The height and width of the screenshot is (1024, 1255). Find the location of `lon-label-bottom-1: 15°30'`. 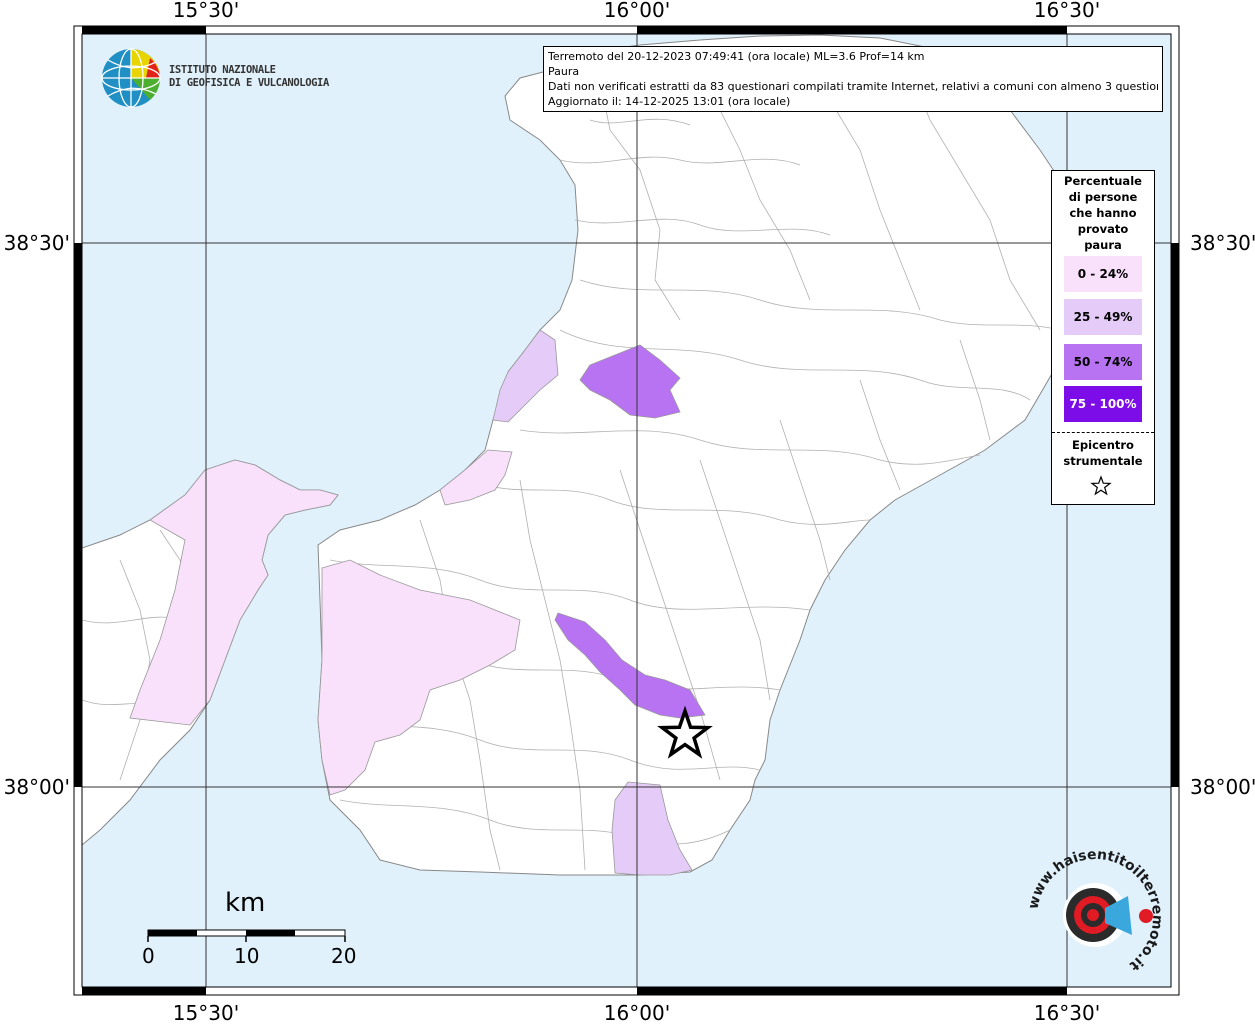

lon-label-bottom-1: 15°30' is located at coordinates (206, 1012).